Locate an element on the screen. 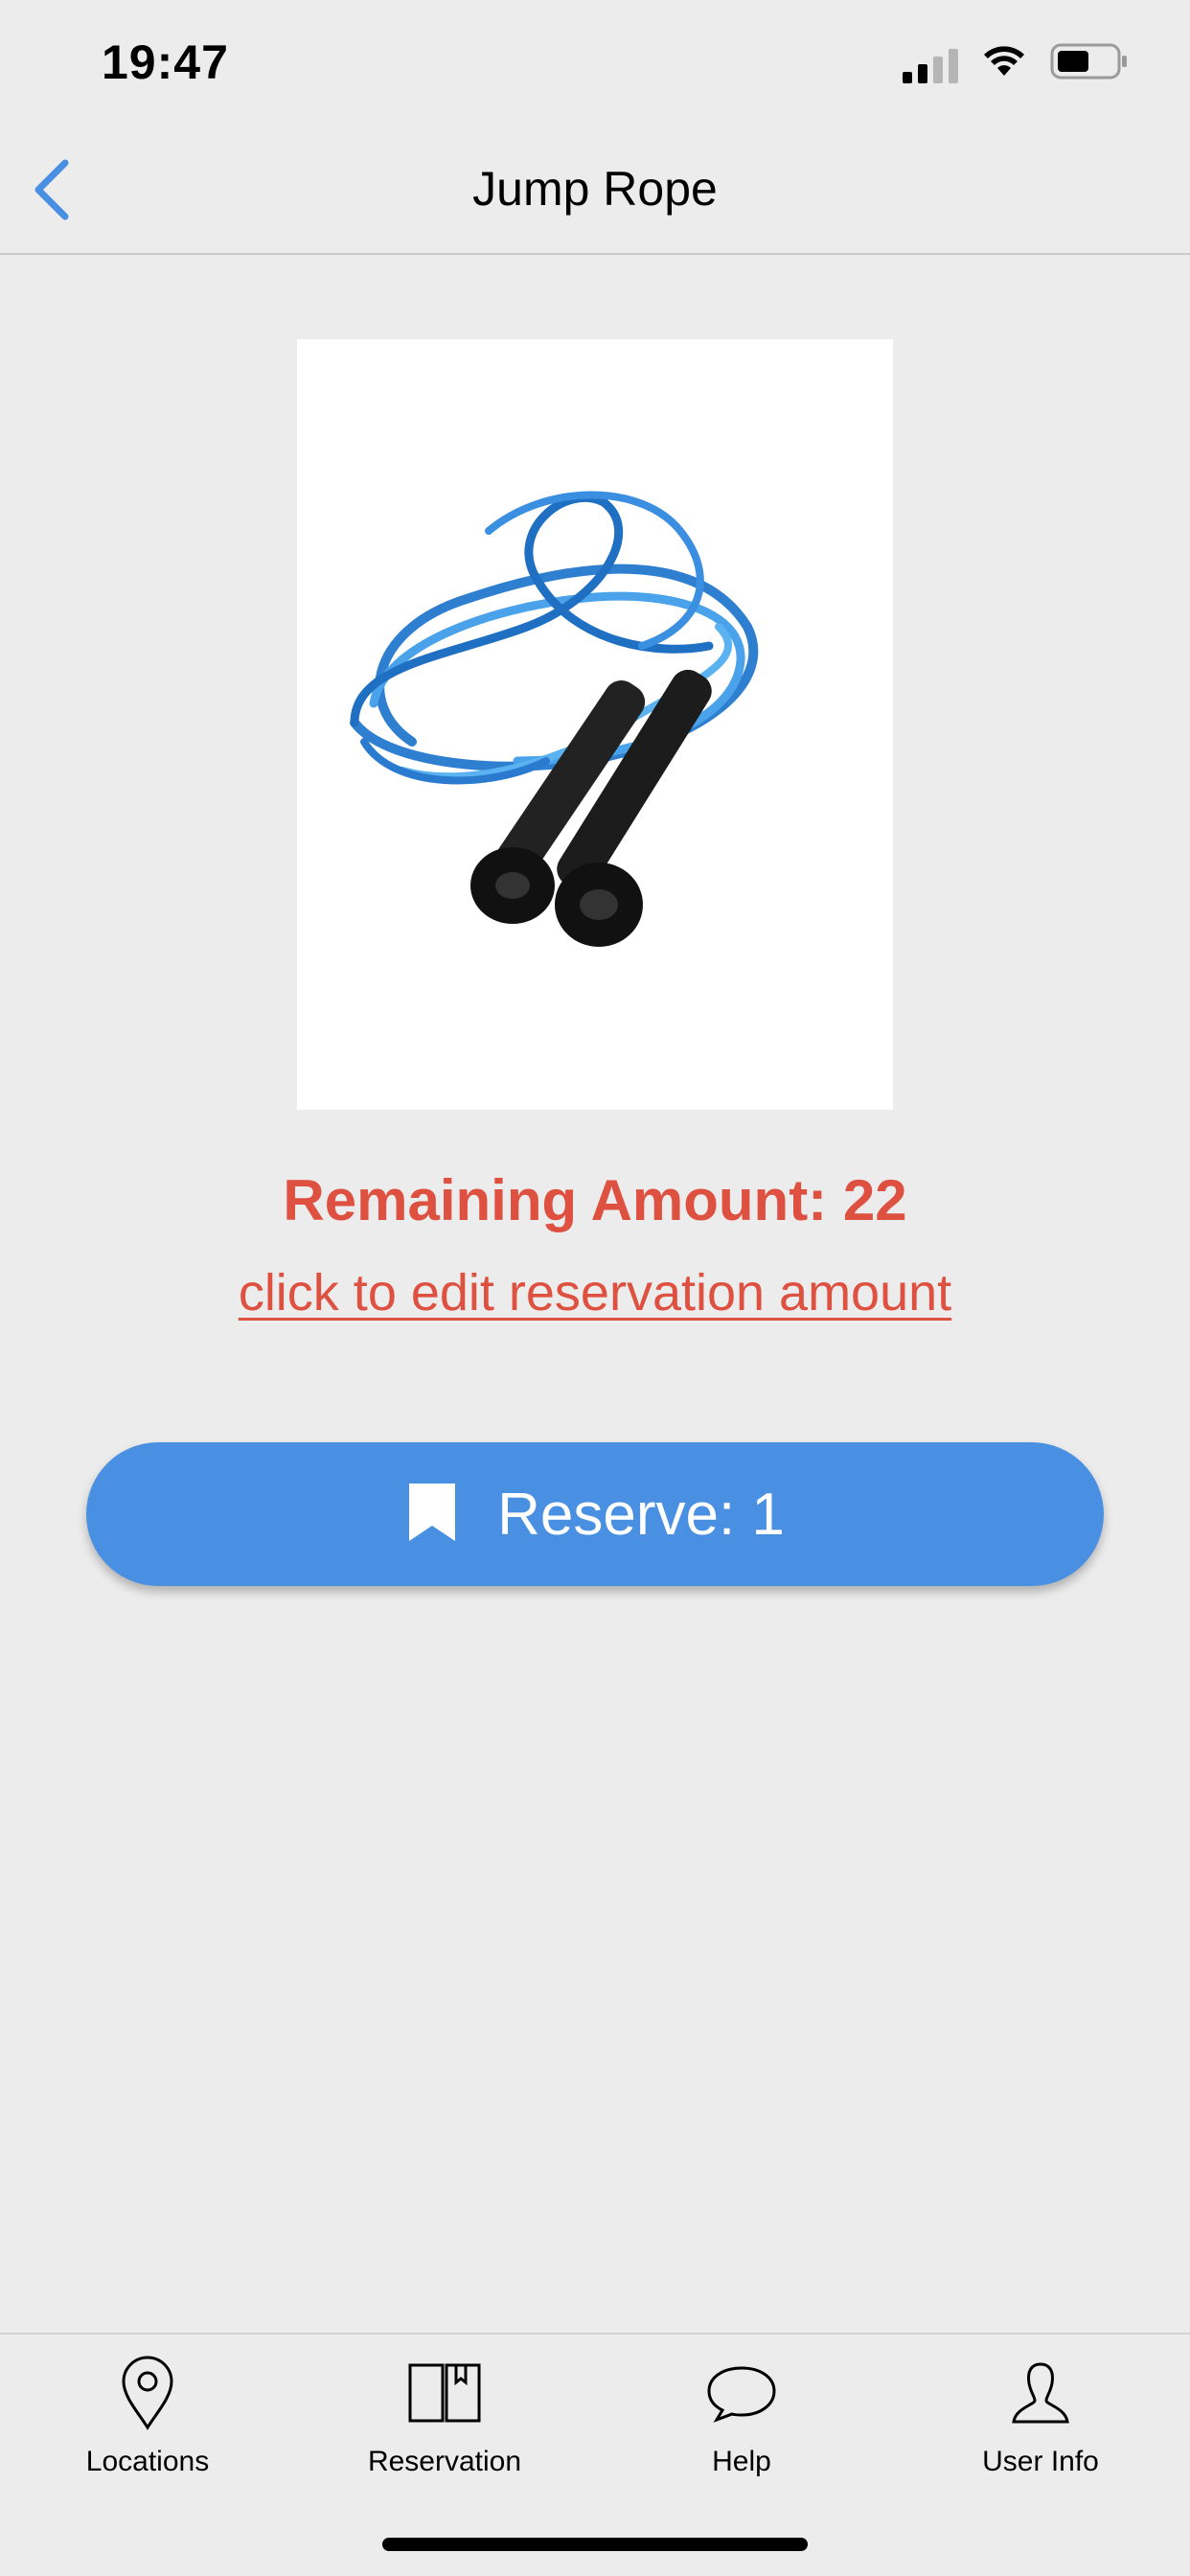 This screenshot has width=1190, height=2576. tab-user-info: User Info is located at coordinates (1041, 2431).